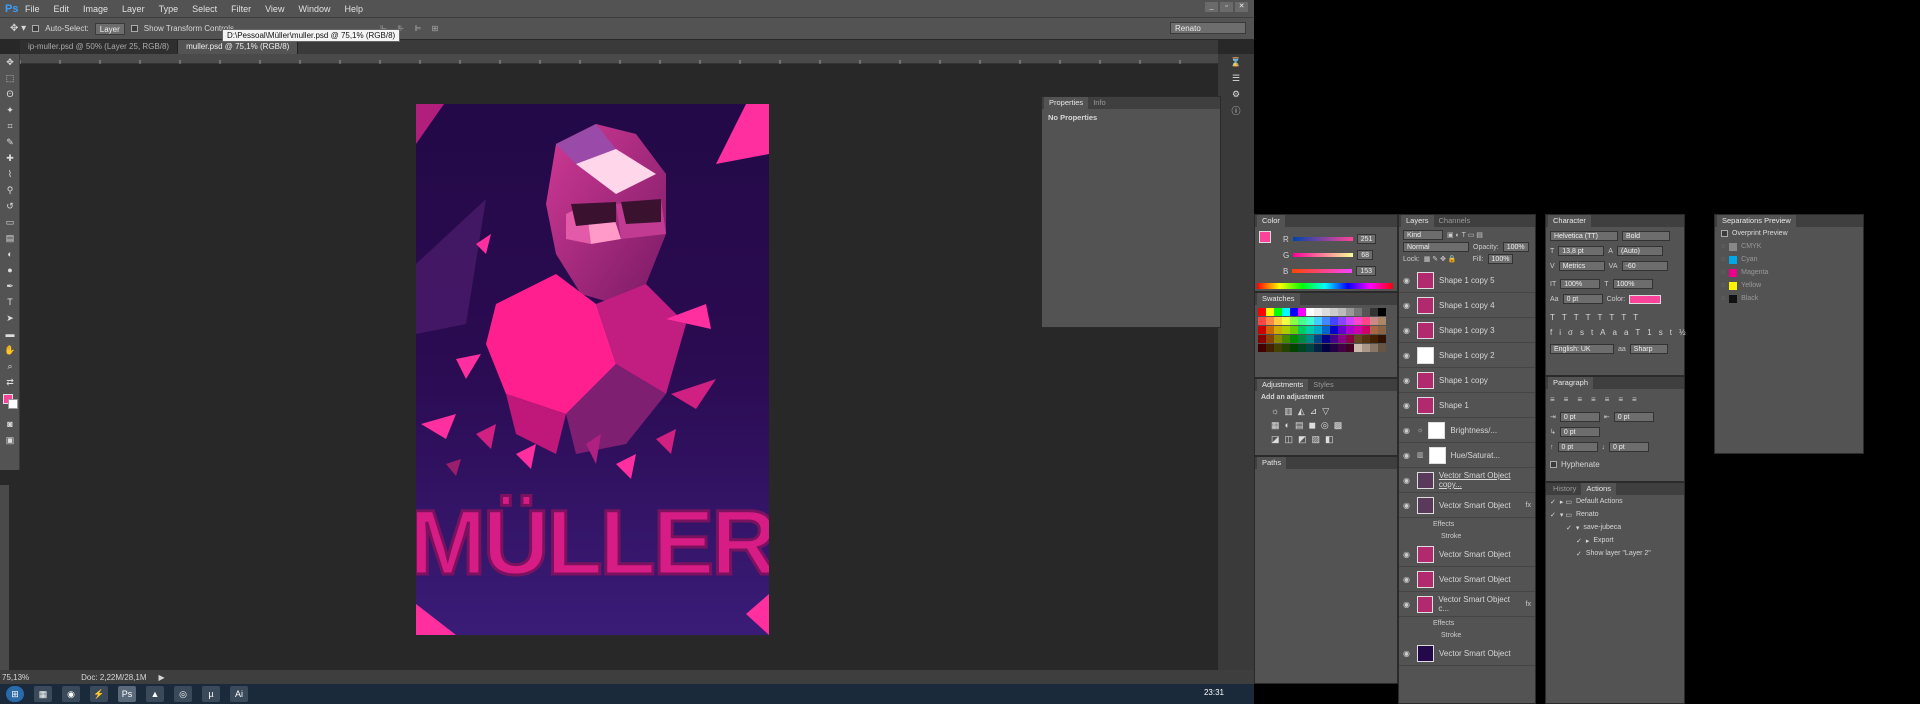 This screenshot has width=1920, height=704. I want to click on layer-row: ◉ Shape 1 copy 3, so click(1467, 330).